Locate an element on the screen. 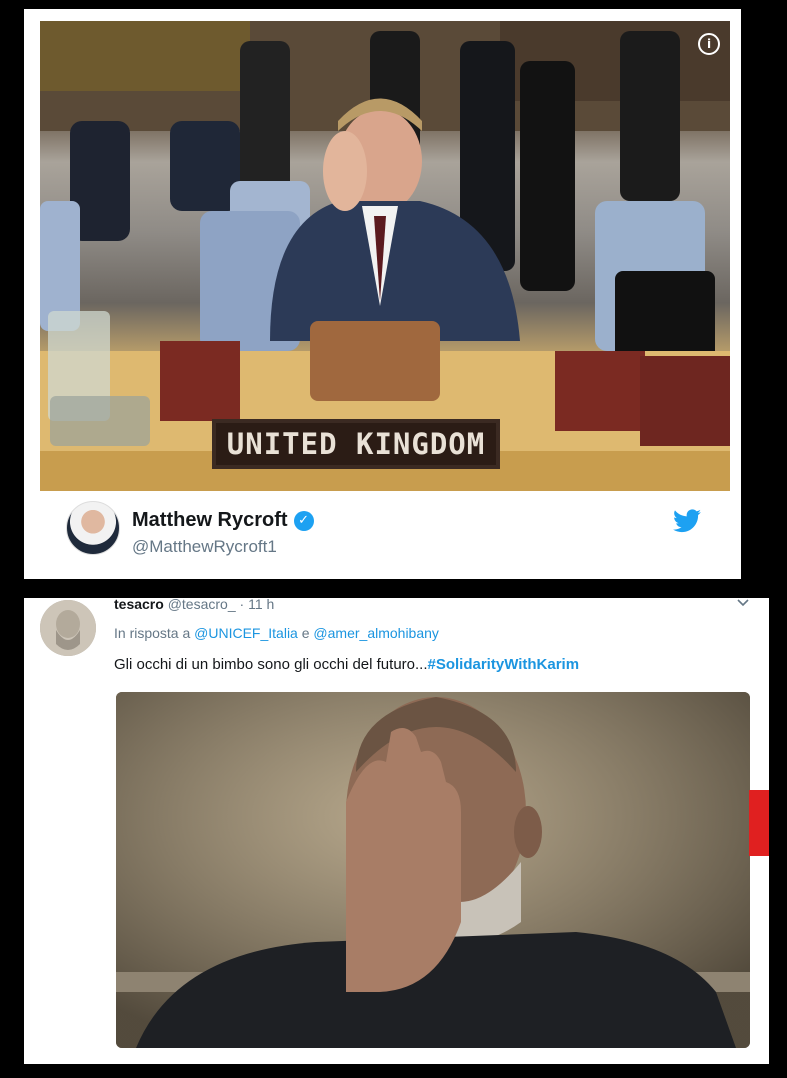 This screenshot has height=1078, width=787. tweet-author-name: tesacro is located at coordinates (139, 604).